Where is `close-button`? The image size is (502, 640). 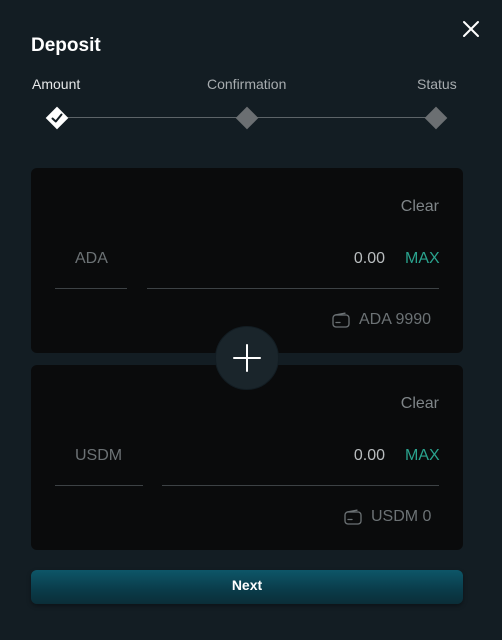 close-button is located at coordinates (471, 29).